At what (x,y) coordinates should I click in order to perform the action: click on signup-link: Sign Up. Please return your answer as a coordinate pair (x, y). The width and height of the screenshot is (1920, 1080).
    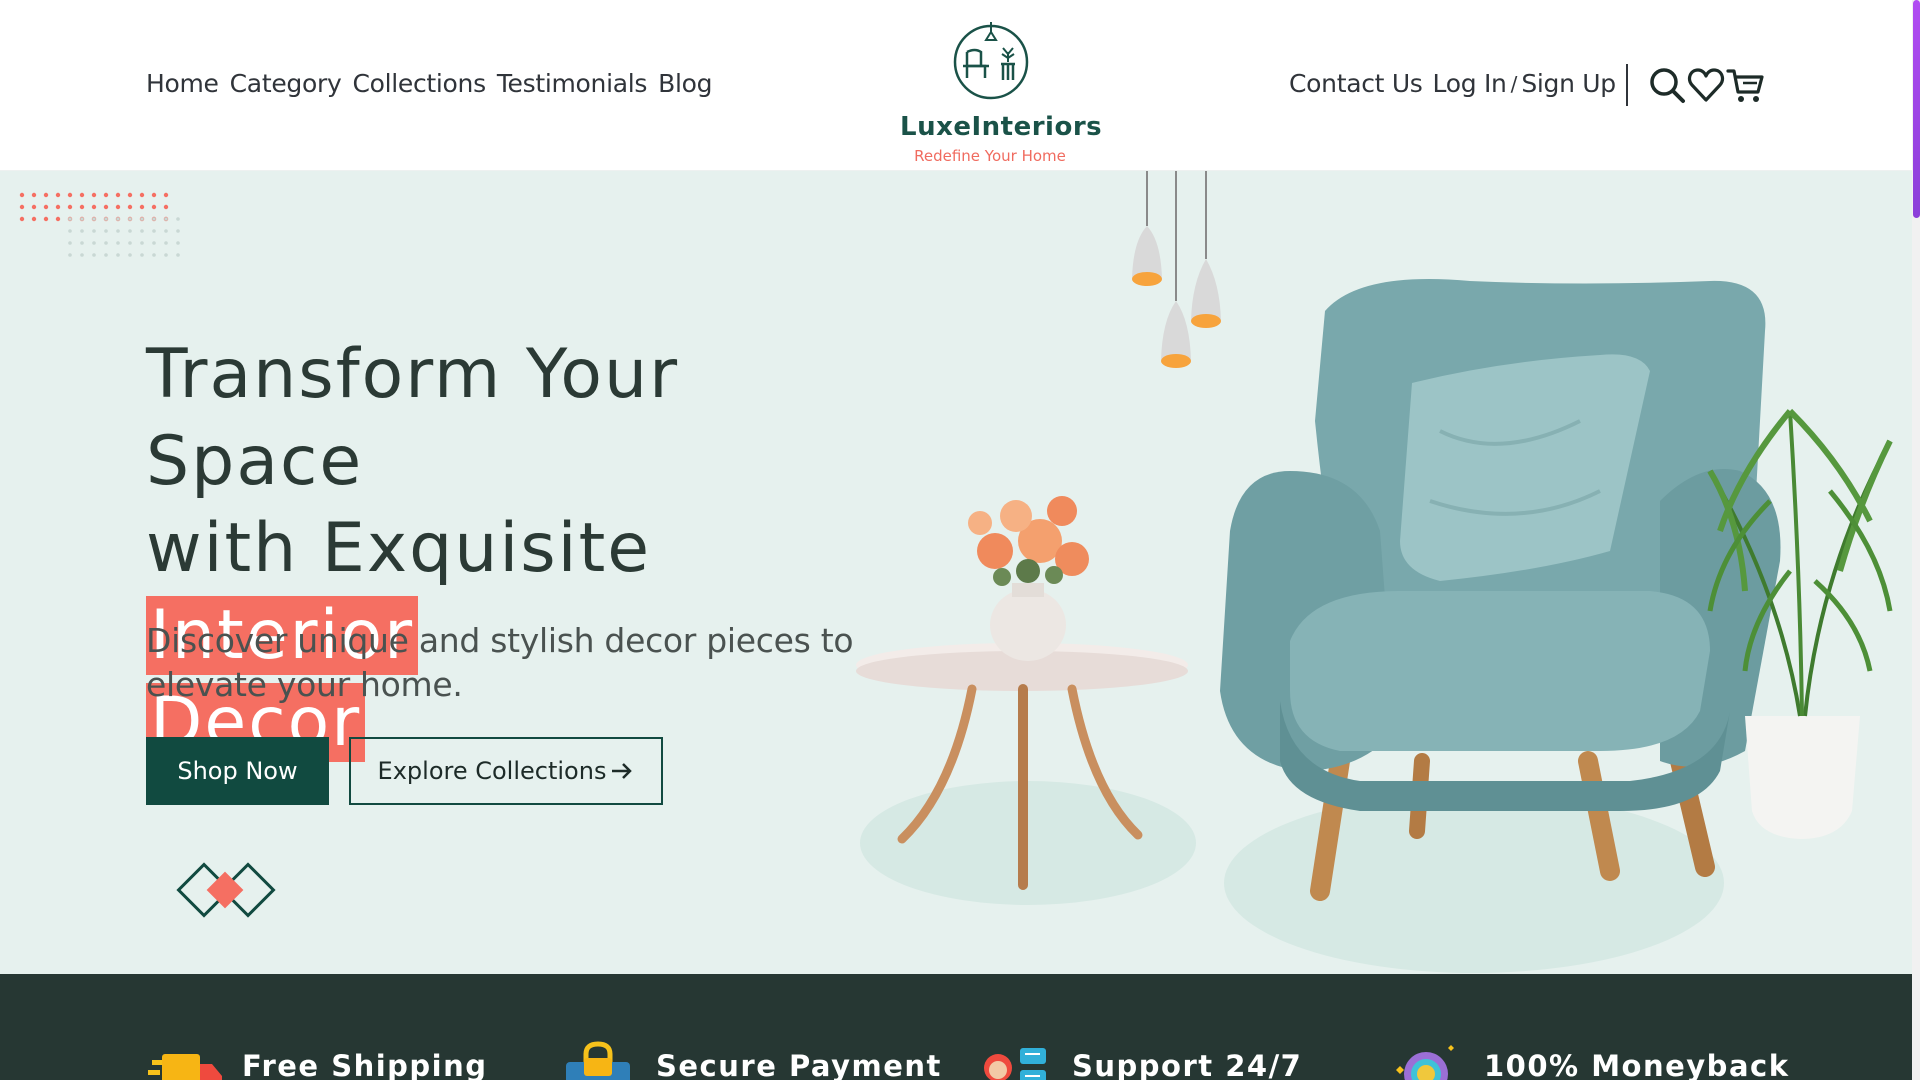
    Looking at the image, I should click on (1568, 83).